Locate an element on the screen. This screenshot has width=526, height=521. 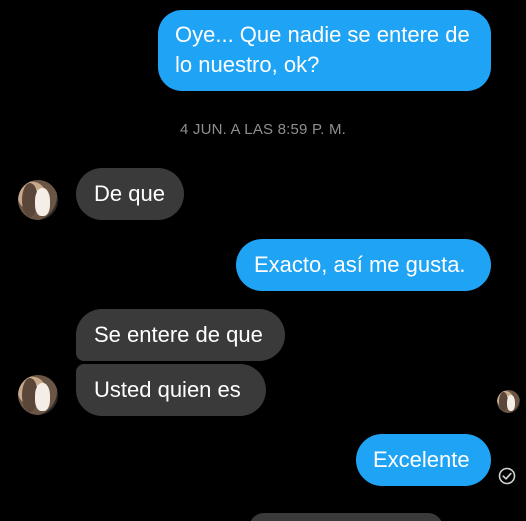
message-timestamp: 4 JUN. A LAS 8:59 P. M. is located at coordinates (263, 129).